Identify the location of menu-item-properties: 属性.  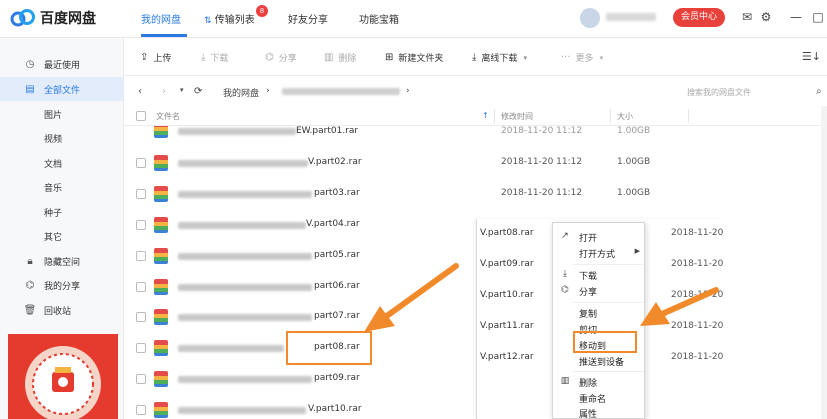
(599, 412).